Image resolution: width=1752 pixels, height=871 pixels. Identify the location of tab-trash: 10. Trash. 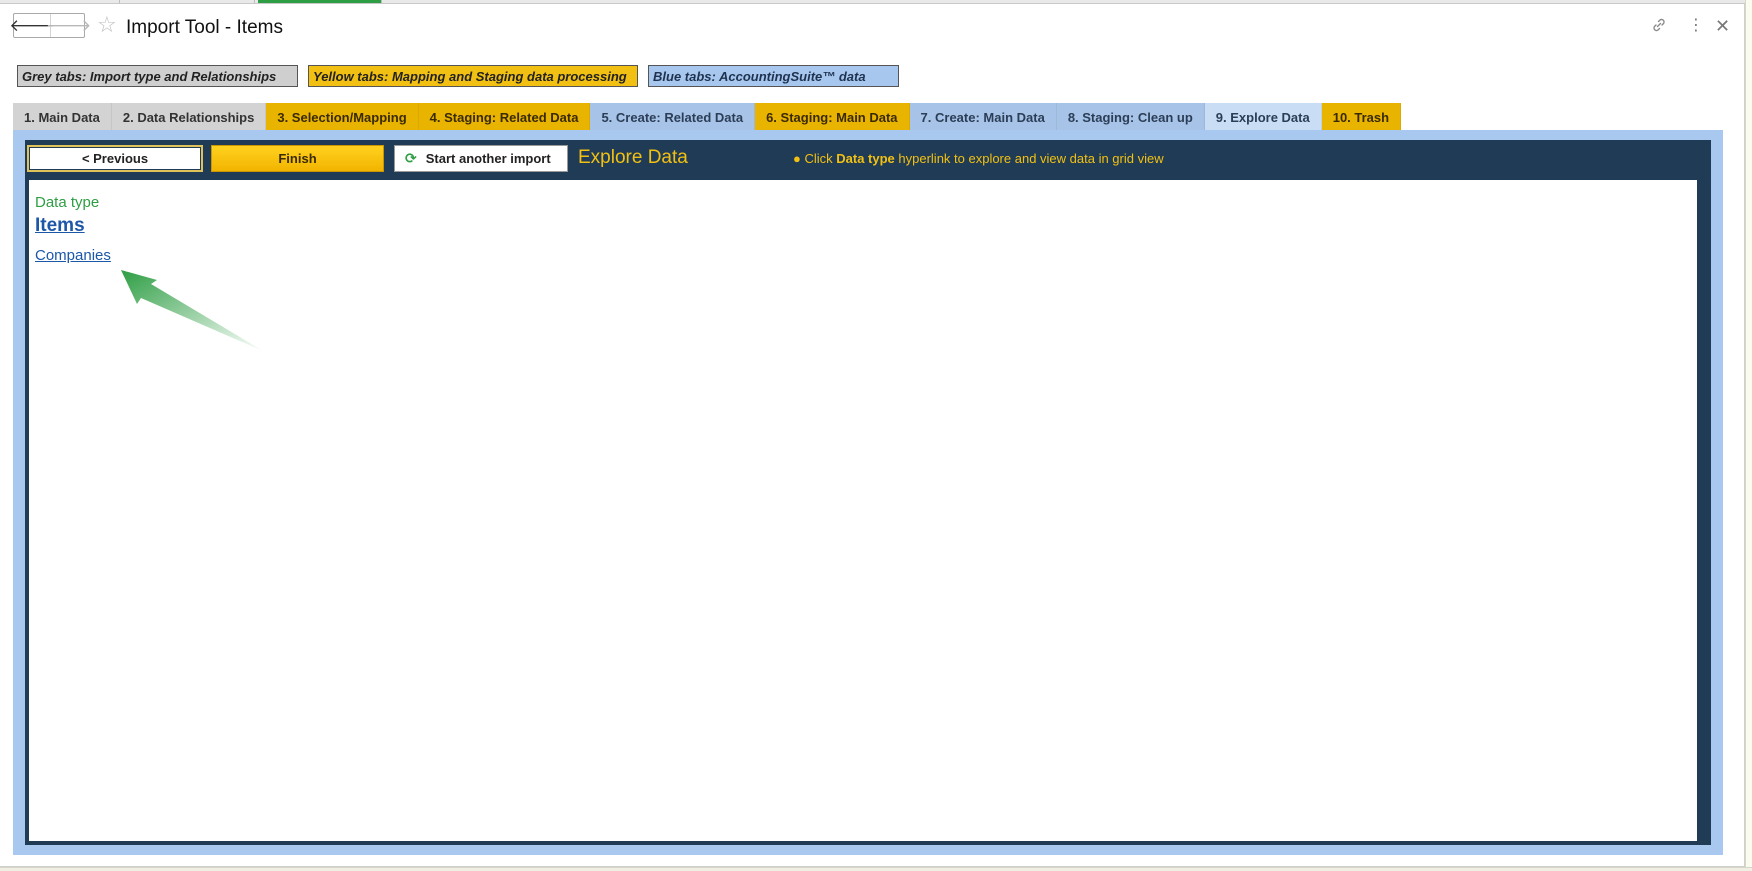
(1361, 116).